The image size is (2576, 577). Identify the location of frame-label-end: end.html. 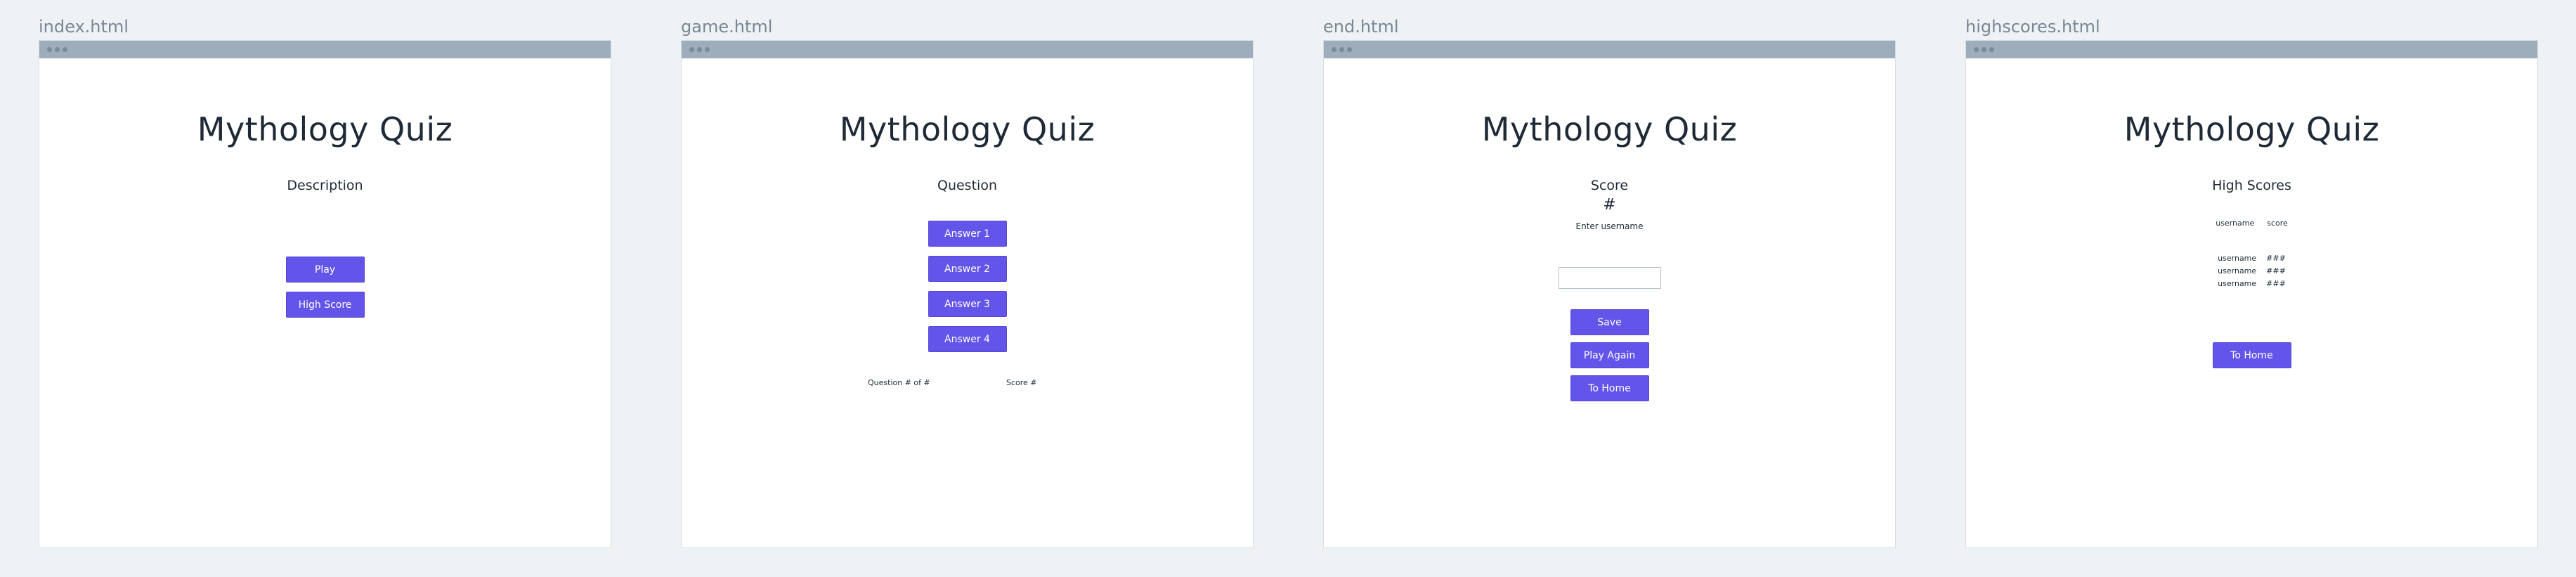
(1361, 27).